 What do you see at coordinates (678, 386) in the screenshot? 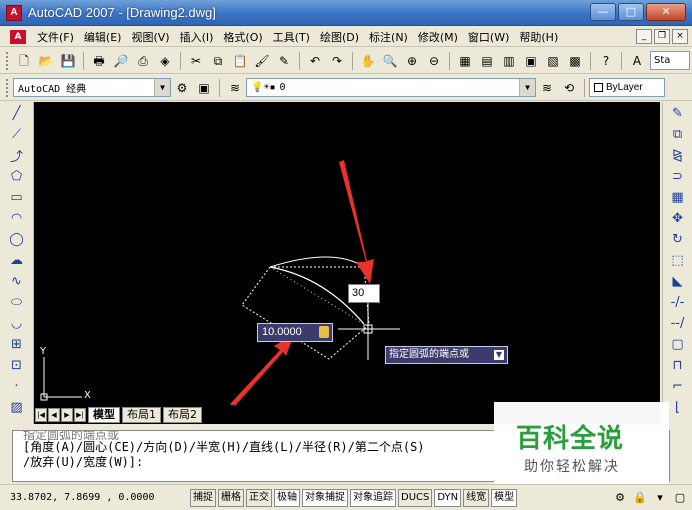
I see `chamfer-icon: ⌐` at bounding box center [678, 386].